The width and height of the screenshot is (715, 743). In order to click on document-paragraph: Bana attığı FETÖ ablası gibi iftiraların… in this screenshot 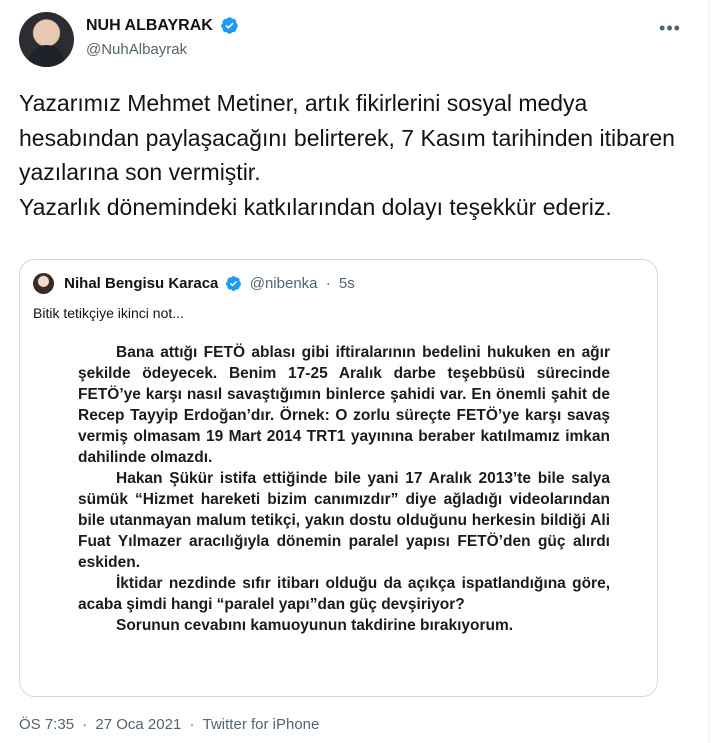, I will do `click(344, 405)`.